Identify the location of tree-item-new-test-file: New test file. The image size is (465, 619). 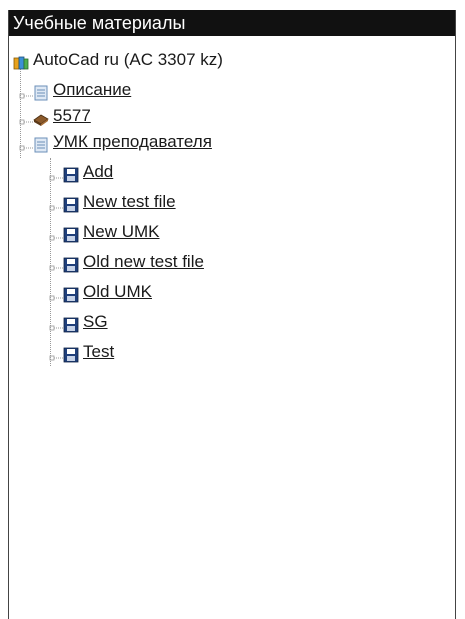
(112, 202).